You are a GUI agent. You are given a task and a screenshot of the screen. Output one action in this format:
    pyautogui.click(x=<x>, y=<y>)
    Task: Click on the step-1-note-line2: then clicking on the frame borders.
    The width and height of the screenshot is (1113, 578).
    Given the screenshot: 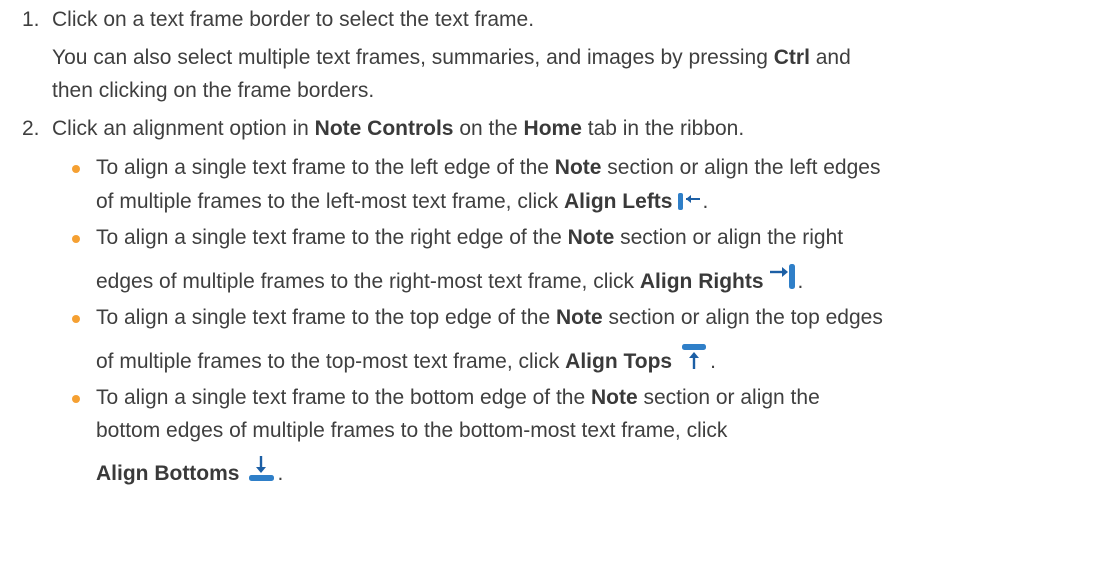 What is the action you would take?
    pyautogui.click(x=213, y=90)
    